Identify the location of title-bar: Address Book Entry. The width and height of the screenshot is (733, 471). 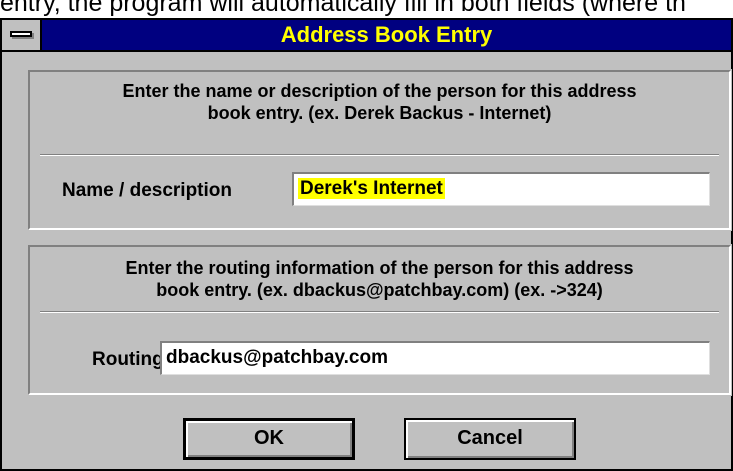
(366, 36).